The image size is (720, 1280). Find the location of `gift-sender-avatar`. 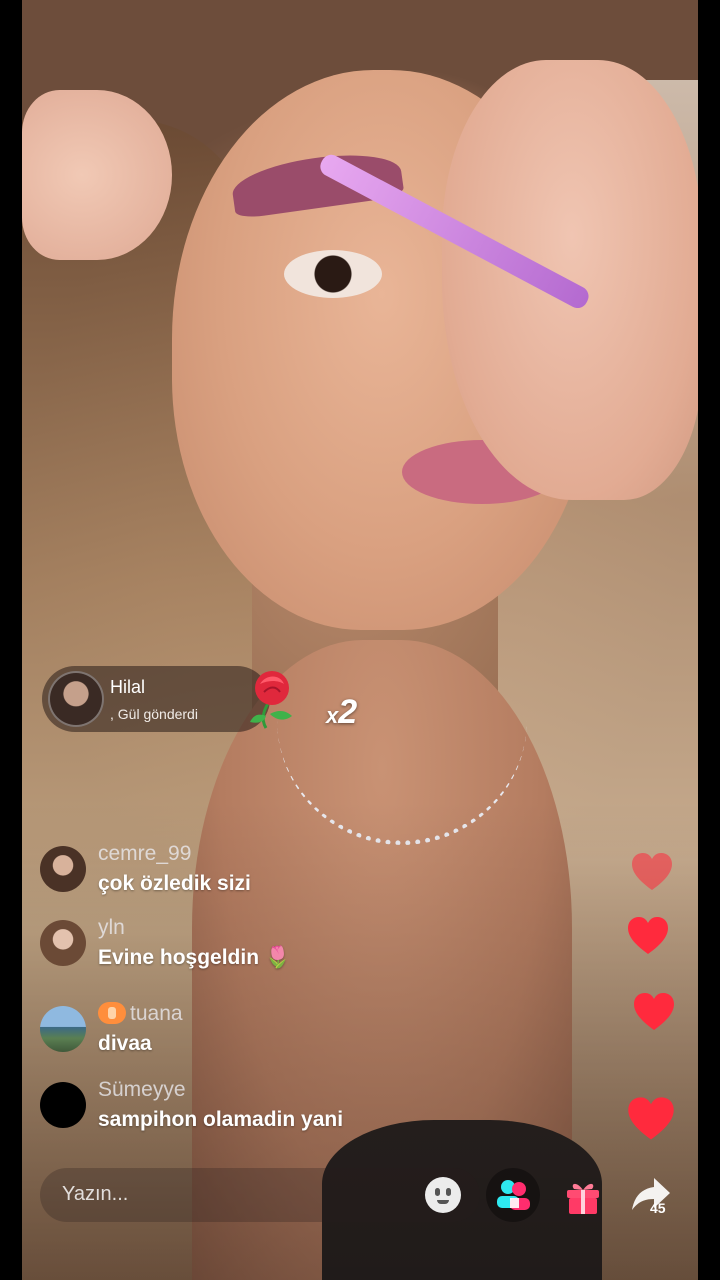

gift-sender-avatar is located at coordinates (76, 699).